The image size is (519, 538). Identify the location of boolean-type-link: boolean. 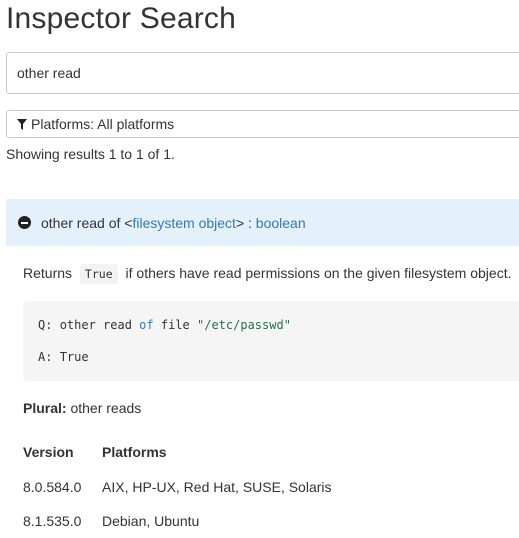
(281, 223).